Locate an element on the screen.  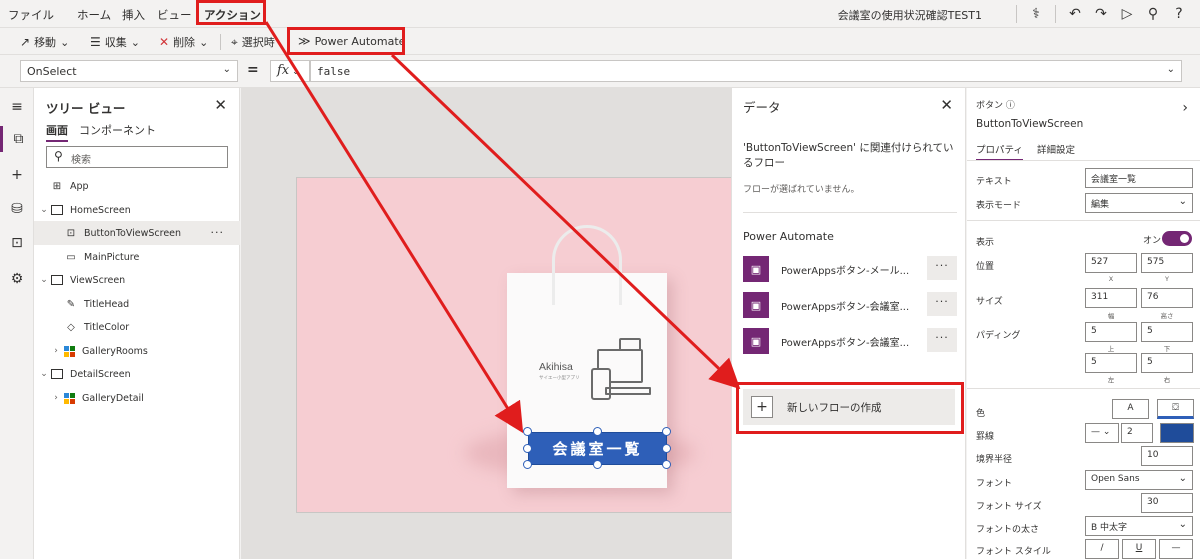
bag-brand-text: Akihisa is located at coordinates (556, 367).